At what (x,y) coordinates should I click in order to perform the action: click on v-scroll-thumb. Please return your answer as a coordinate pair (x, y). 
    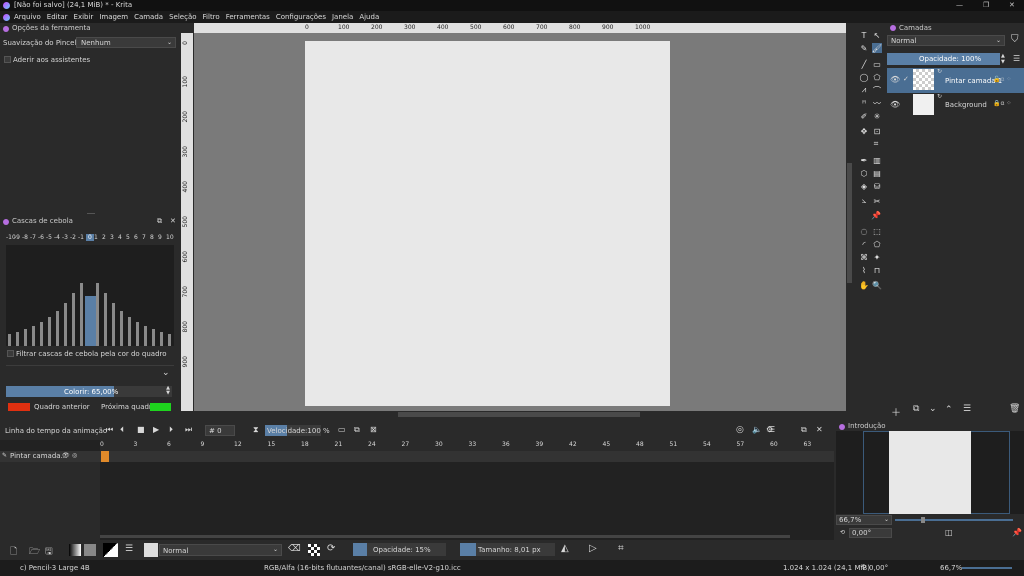
    Looking at the image, I should click on (849, 223).